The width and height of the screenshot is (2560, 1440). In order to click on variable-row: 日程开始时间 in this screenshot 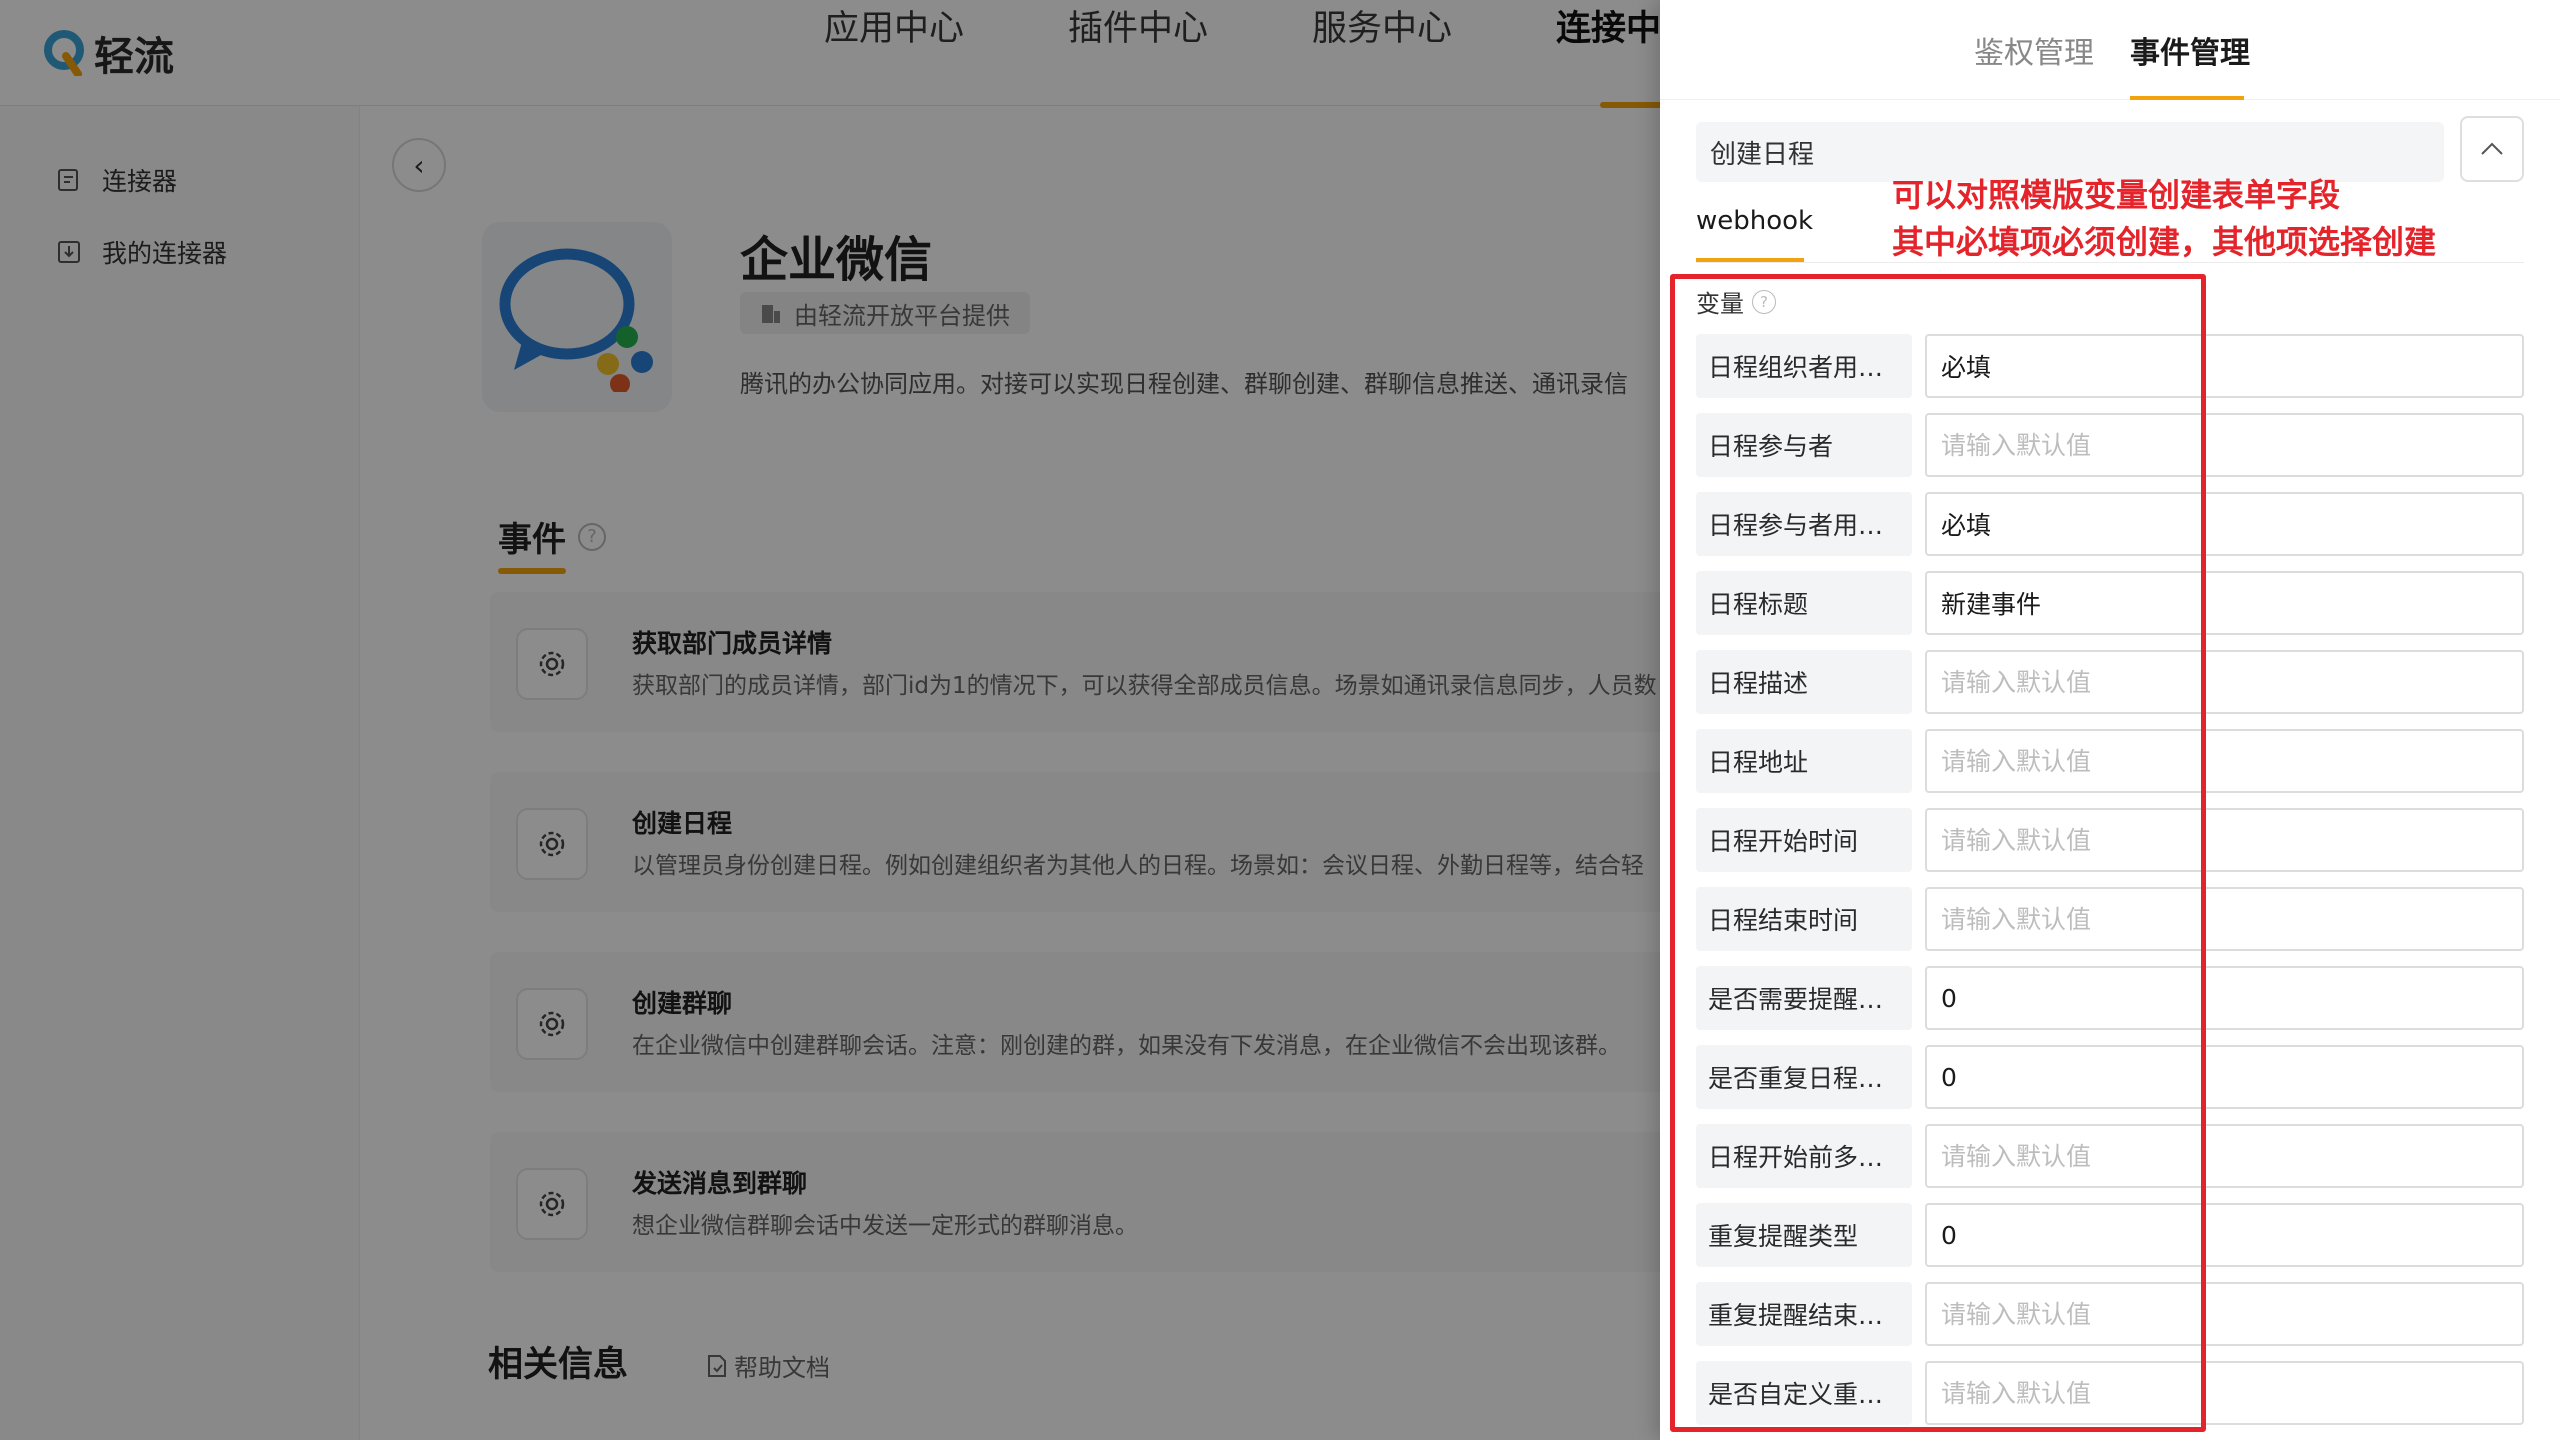, I will do `click(2110, 840)`.